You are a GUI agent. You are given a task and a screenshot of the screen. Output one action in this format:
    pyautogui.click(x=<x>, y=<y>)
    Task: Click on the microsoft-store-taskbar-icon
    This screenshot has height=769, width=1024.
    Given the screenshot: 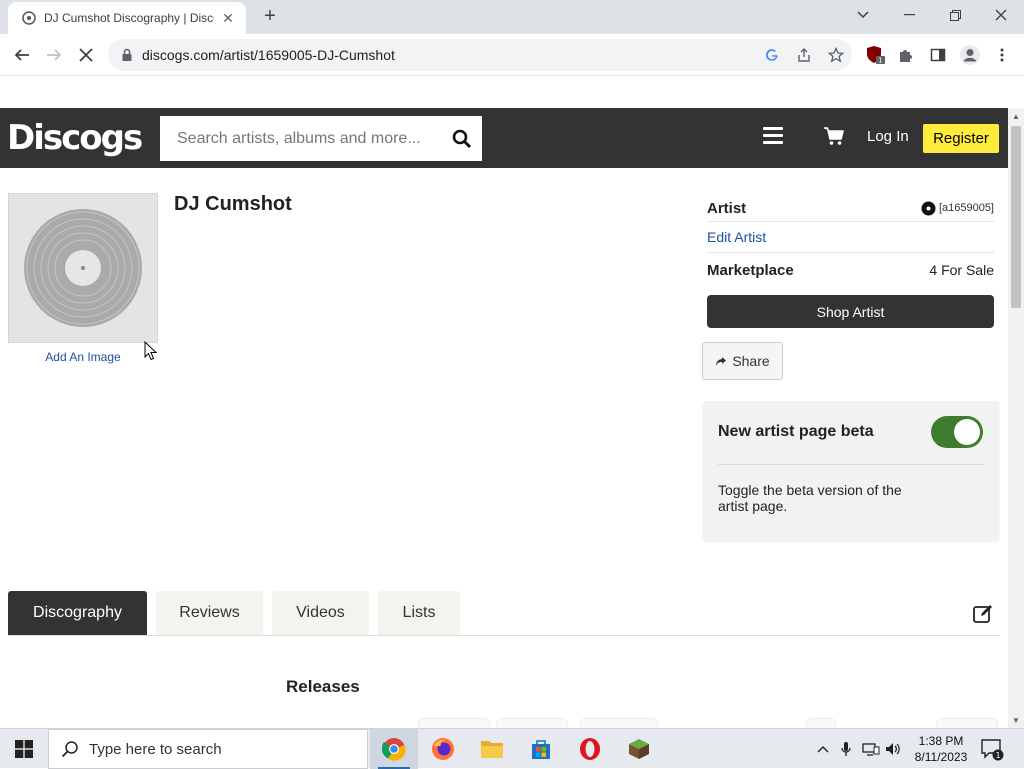 What is the action you would take?
    pyautogui.click(x=541, y=749)
    